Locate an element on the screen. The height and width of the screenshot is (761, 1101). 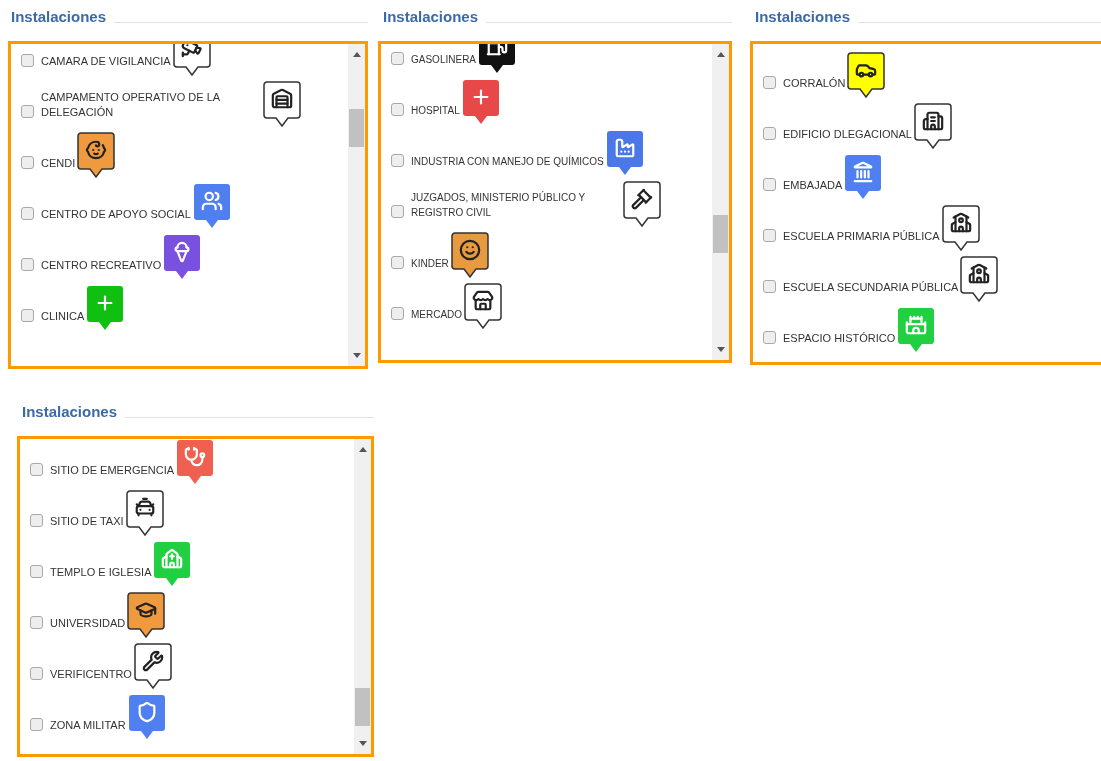
checkbox-label: CENDI is located at coordinates (58, 163).